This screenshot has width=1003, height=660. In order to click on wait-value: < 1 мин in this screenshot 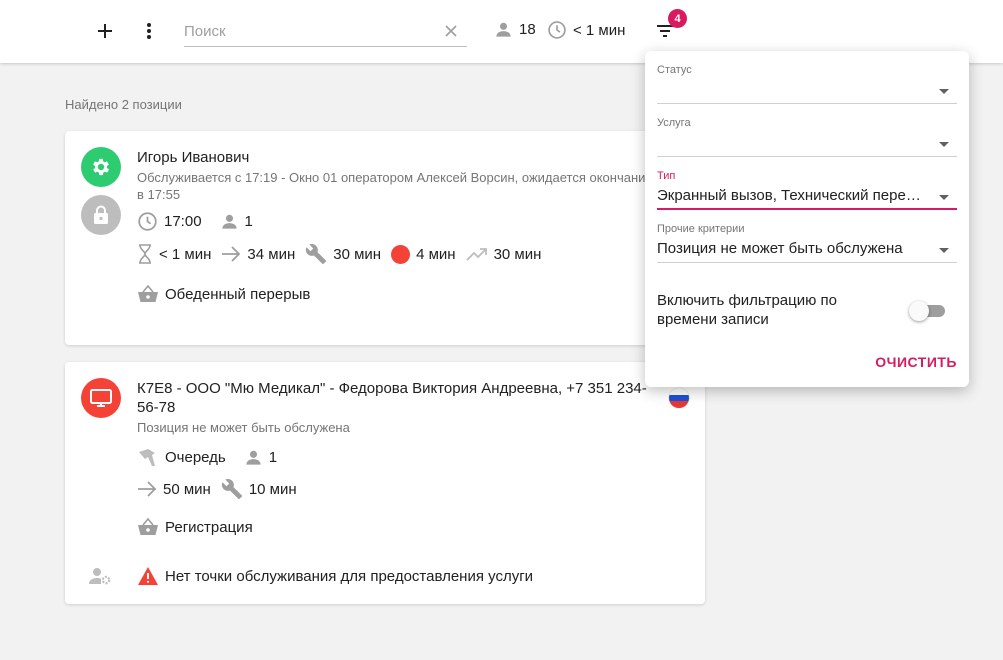, I will do `click(185, 254)`.